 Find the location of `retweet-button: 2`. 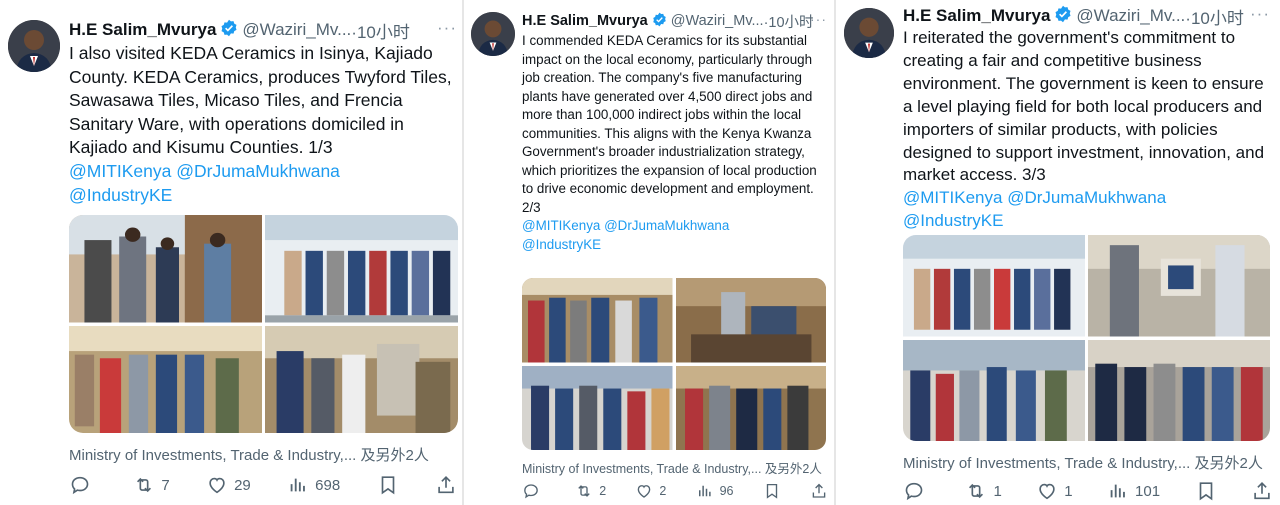

retweet-button: 2 is located at coordinates (590, 491).